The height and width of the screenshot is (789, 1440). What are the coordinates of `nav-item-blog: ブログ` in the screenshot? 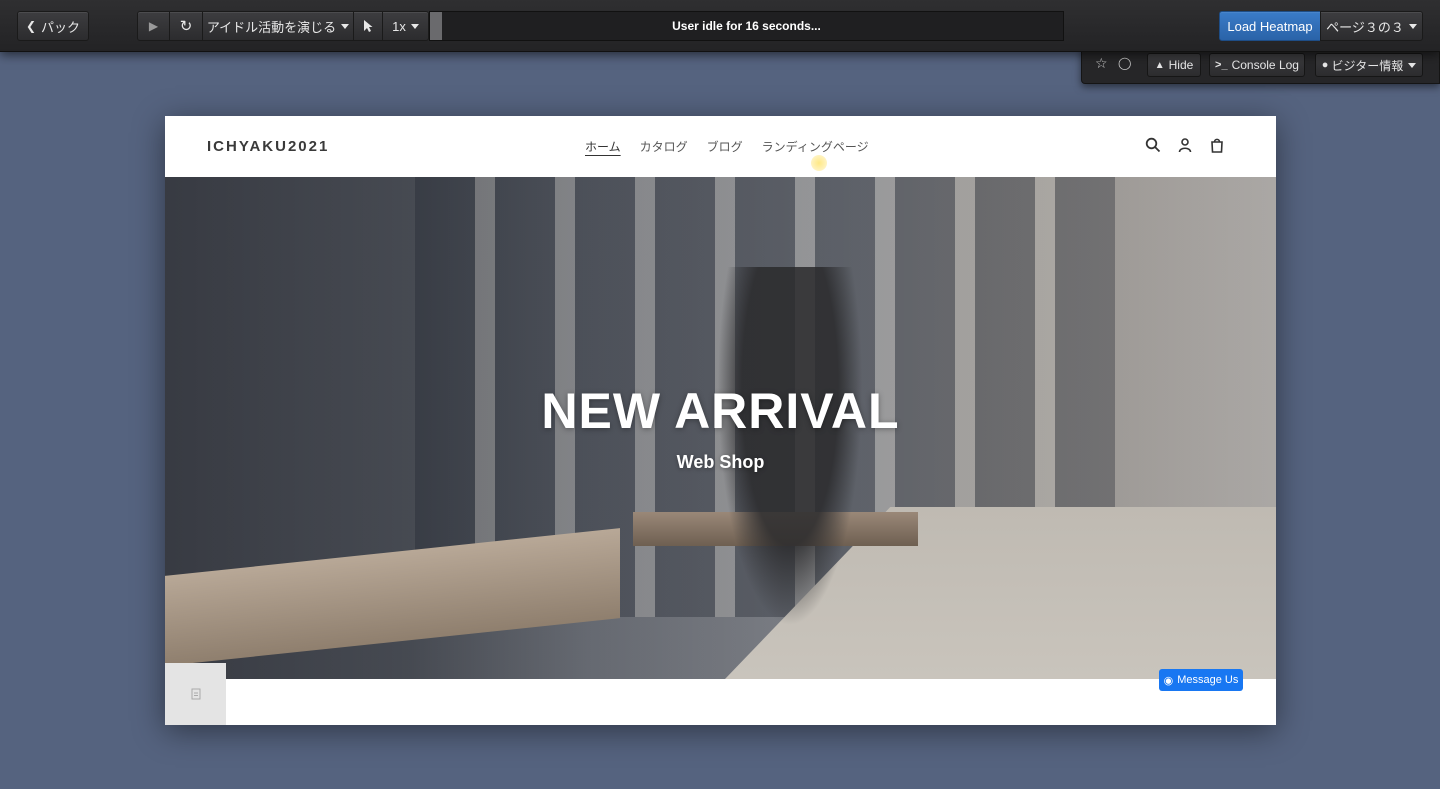 It's located at (725, 146).